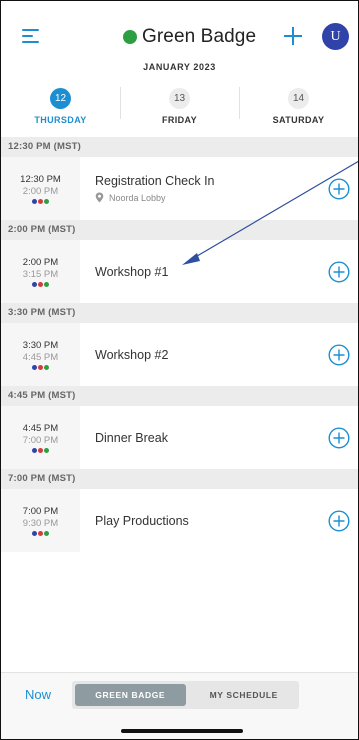  I want to click on app-header: Green Badge U, so click(179, 27).